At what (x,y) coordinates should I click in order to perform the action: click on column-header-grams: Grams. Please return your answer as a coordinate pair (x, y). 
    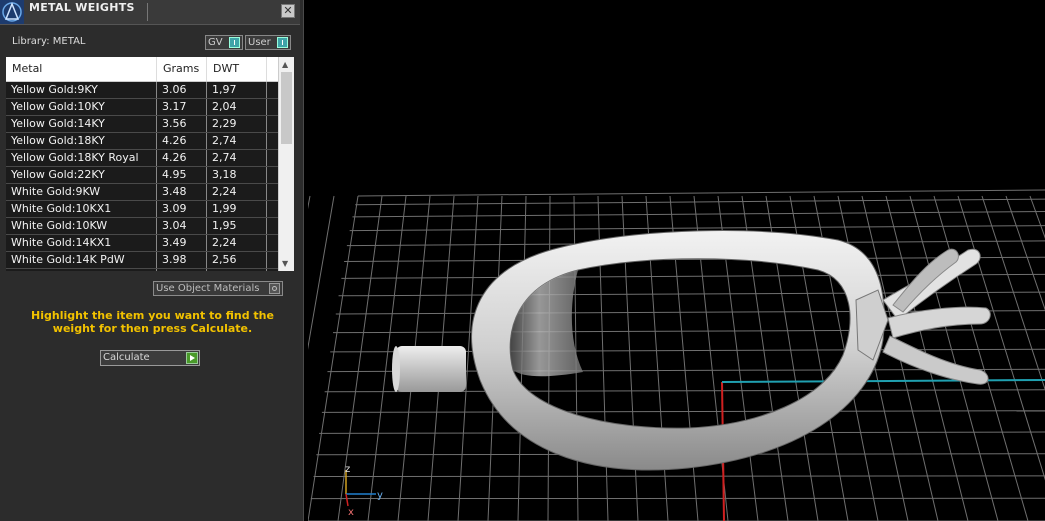
    Looking at the image, I should click on (182, 69).